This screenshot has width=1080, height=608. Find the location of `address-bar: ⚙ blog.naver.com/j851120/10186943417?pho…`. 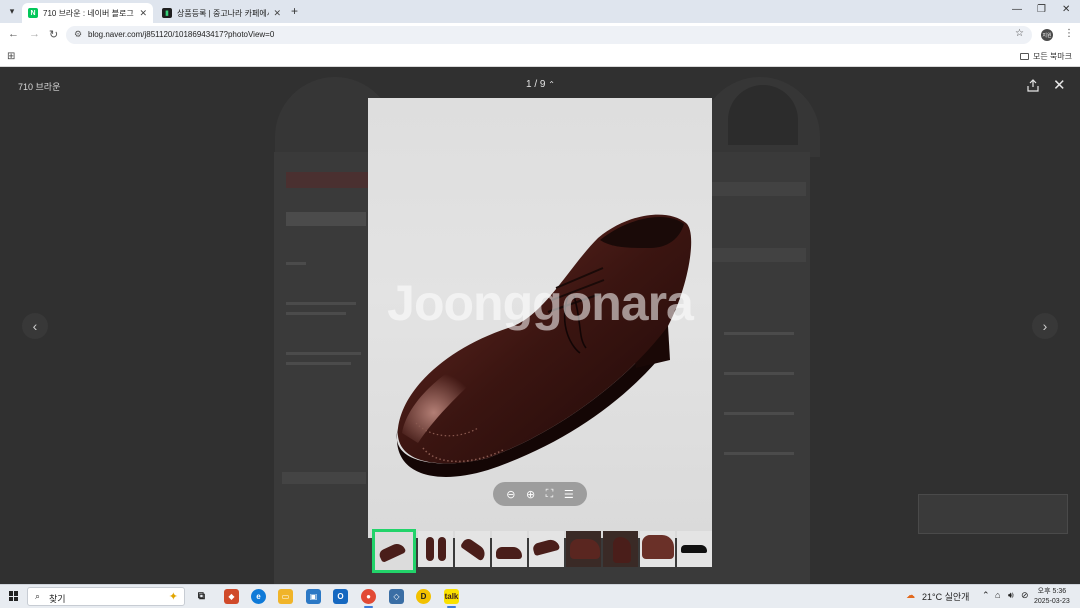

address-bar: ⚙ blog.naver.com/j851120/10186943417?pho… is located at coordinates (549, 35).